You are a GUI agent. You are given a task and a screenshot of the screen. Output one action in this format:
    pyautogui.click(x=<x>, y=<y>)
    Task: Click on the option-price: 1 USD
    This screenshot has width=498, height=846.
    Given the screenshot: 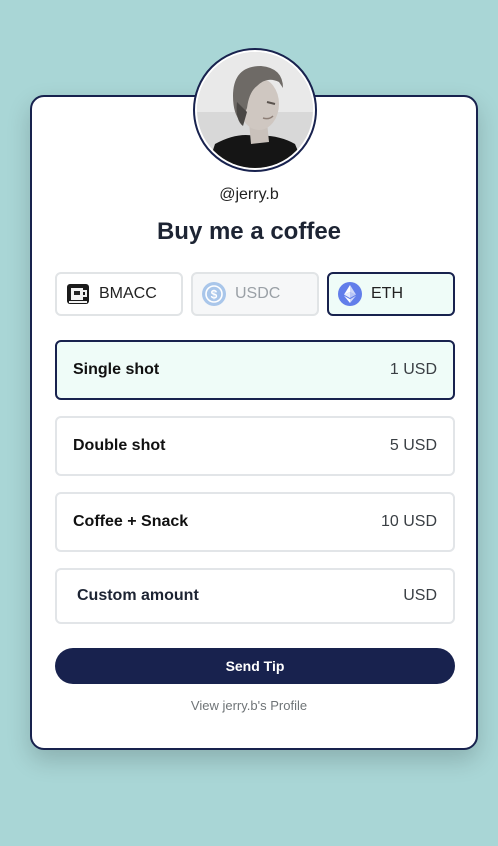 What is the action you would take?
    pyautogui.click(x=413, y=369)
    